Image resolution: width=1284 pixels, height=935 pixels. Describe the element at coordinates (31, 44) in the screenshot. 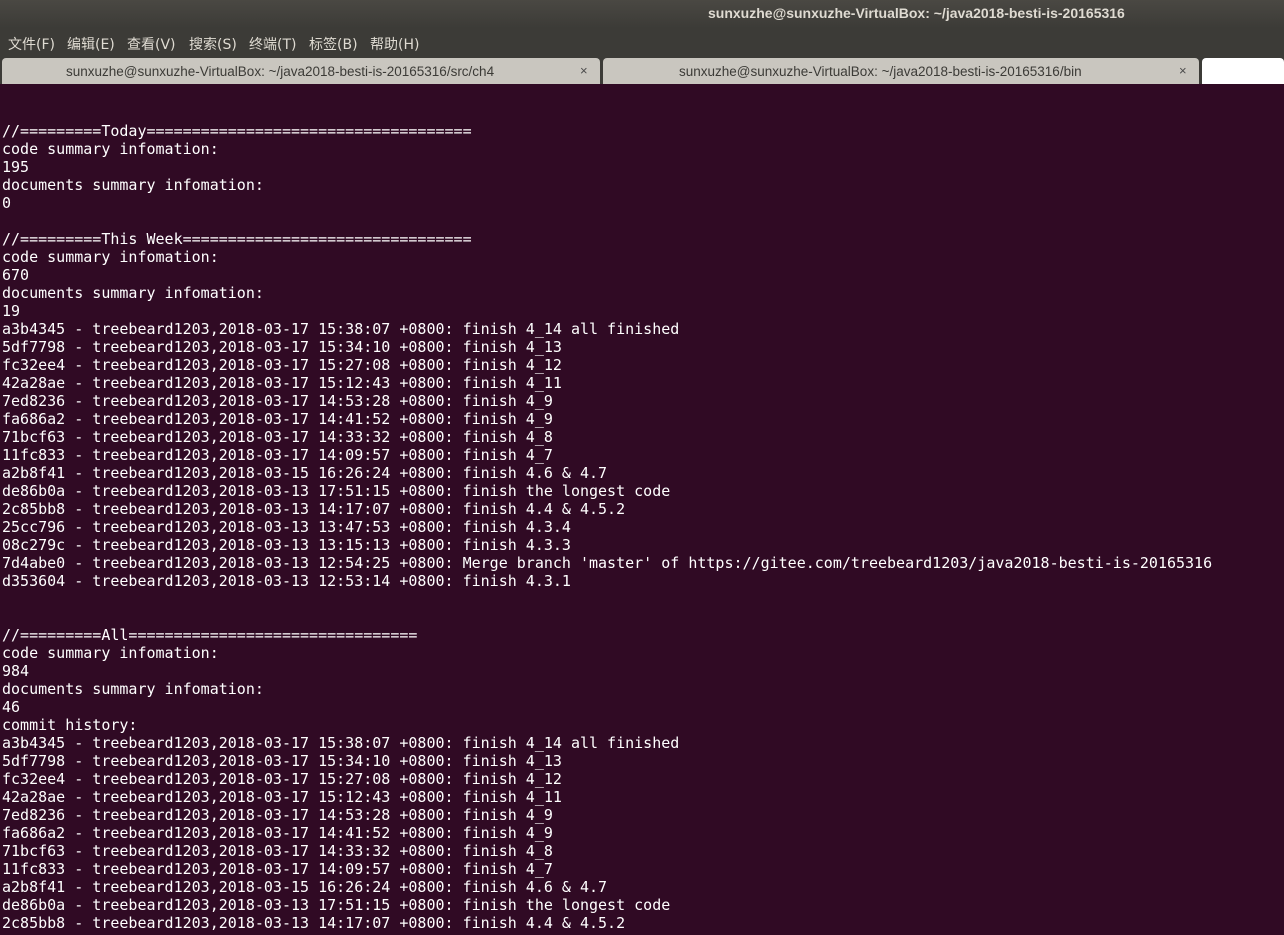

I see `menu-file: 文件(F)` at that location.